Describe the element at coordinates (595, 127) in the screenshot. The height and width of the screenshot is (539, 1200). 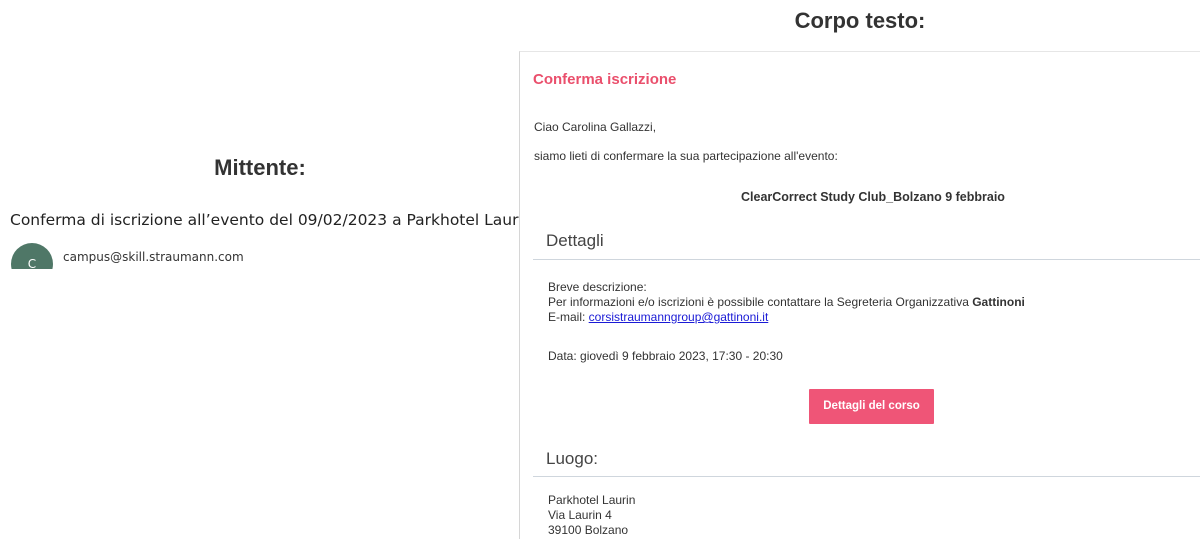
I see `greeting: Ciao Carolina Gallazzi,` at that location.